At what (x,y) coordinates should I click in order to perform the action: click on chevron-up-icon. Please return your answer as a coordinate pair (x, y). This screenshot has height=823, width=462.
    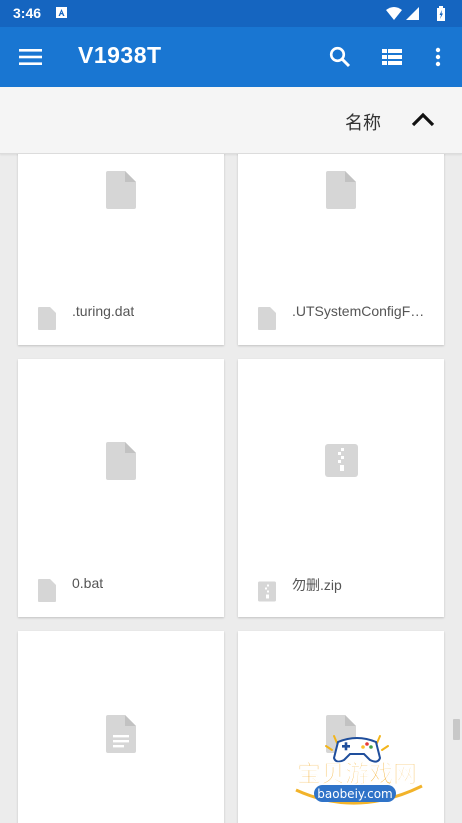
    Looking at the image, I should click on (423, 119).